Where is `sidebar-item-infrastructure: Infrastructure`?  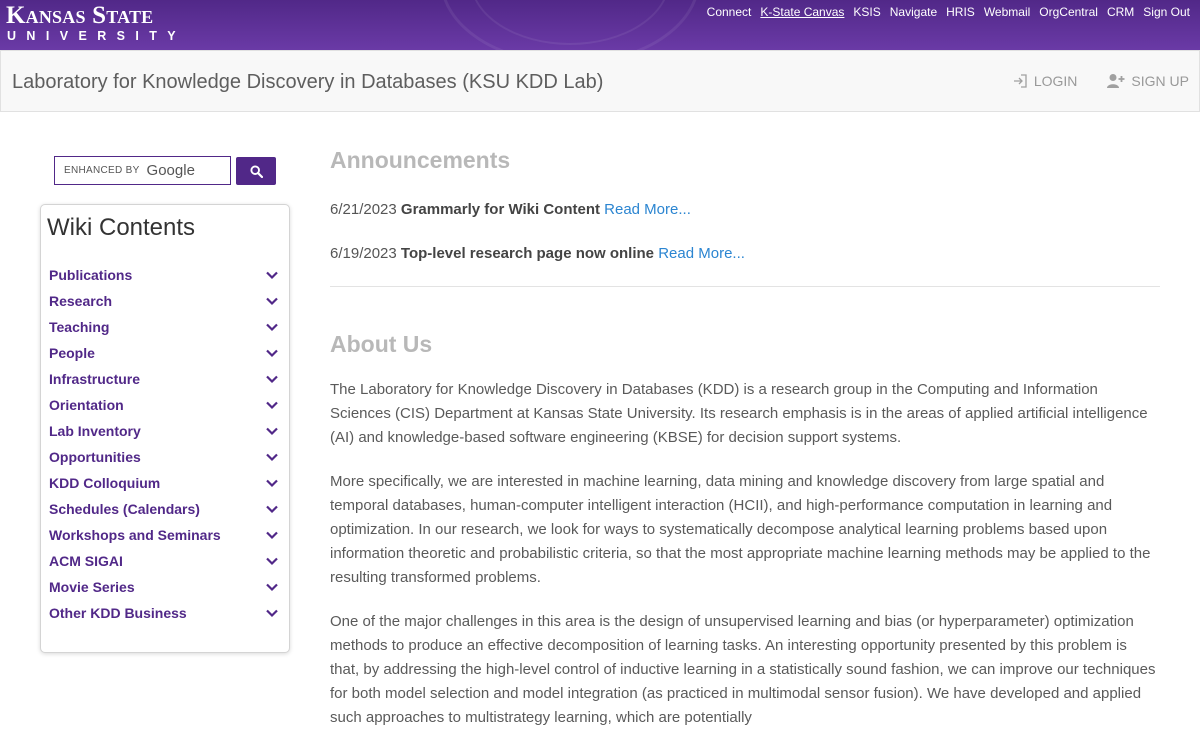
sidebar-item-infrastructure: Infrastructure is located at coordinates (164, 379).